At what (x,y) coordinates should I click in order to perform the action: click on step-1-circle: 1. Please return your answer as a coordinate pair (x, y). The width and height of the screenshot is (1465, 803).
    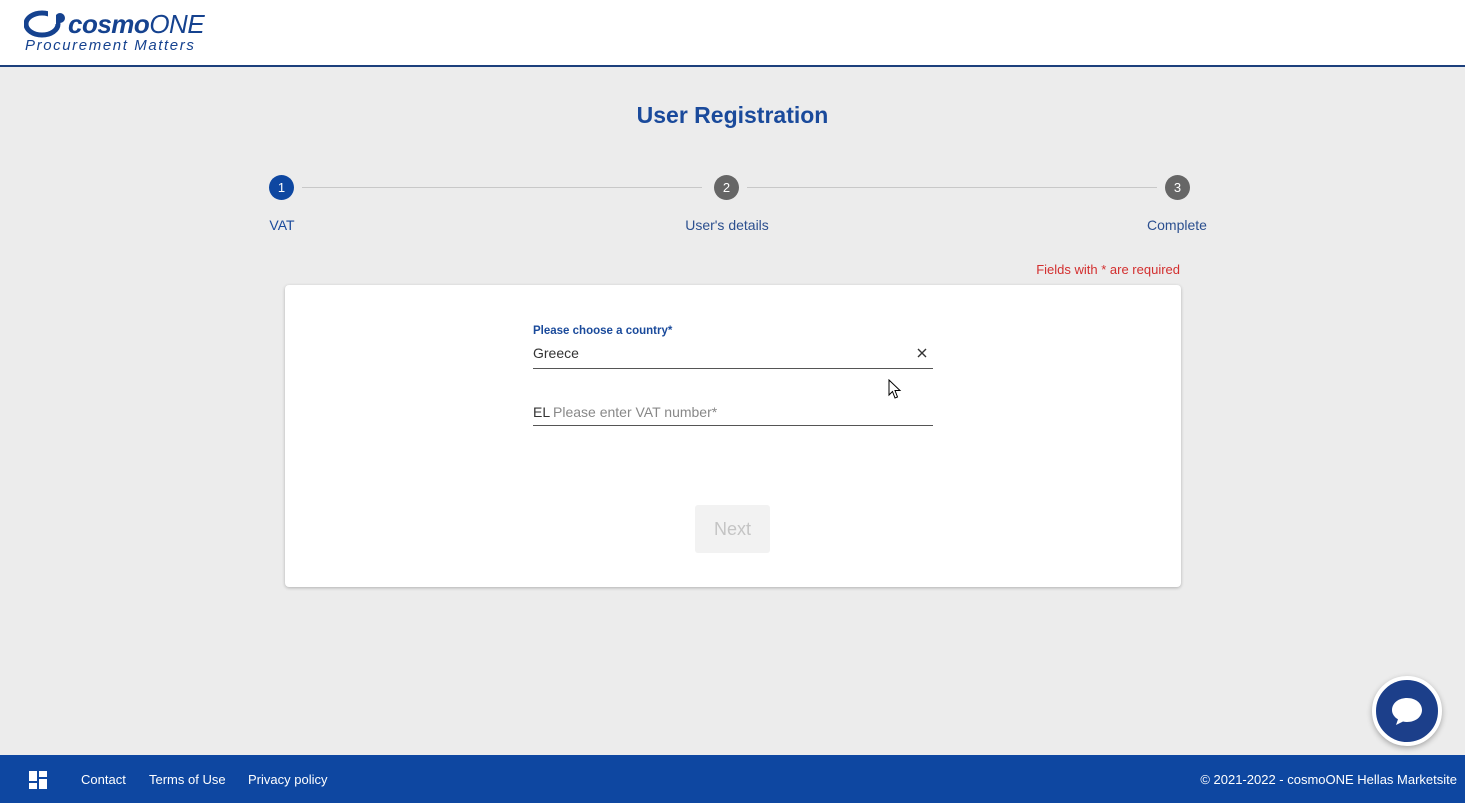
    Looking at the image, I should click on (281, 187).